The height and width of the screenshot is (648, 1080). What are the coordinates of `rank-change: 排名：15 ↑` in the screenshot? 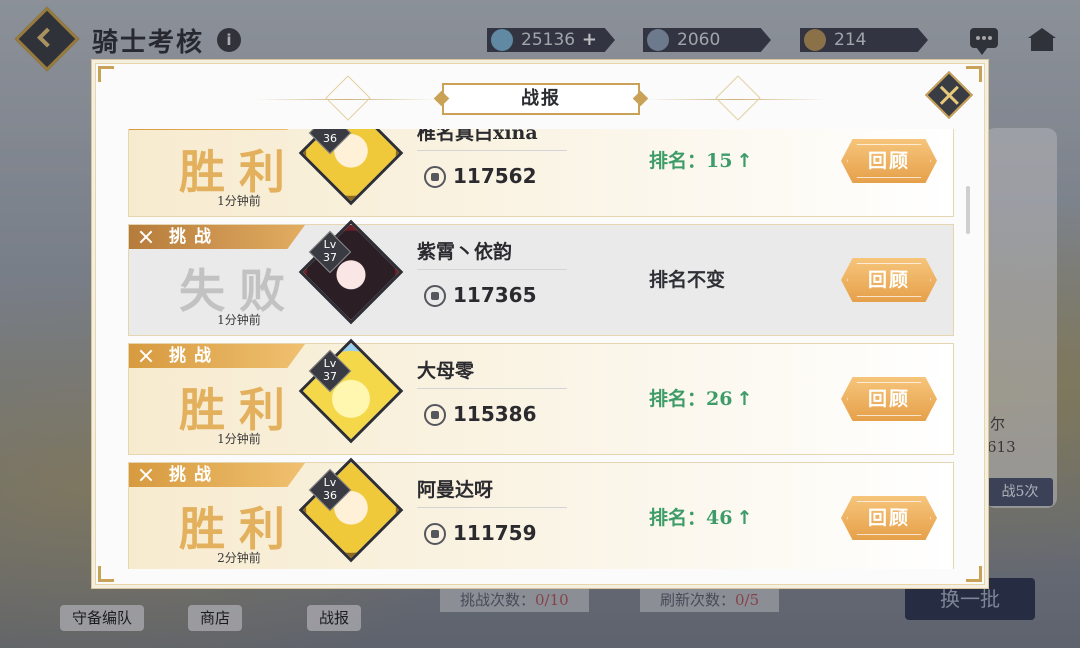 It's located at (701, 161).